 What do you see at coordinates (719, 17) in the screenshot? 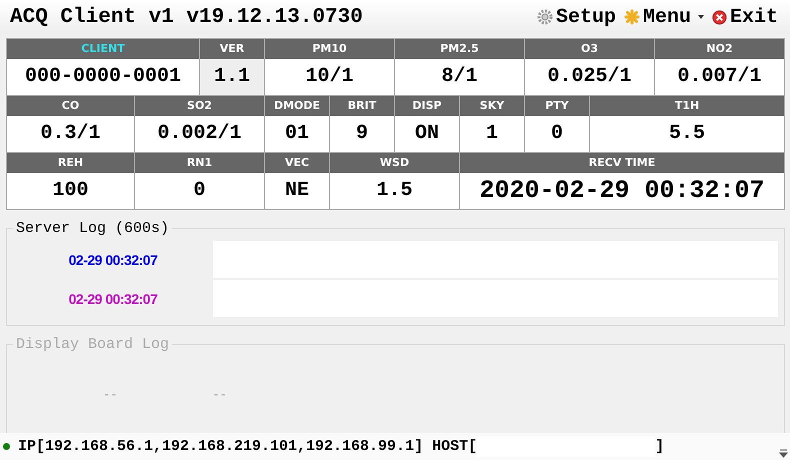
I see `close-icon` at bounding box center [719, 17].